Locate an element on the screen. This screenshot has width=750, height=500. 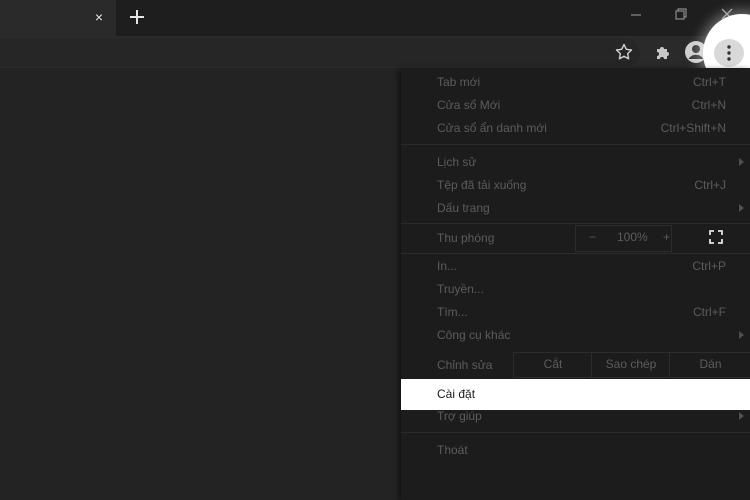
menu-item-label: Công cụ khác is located at coordinates (474, 335).